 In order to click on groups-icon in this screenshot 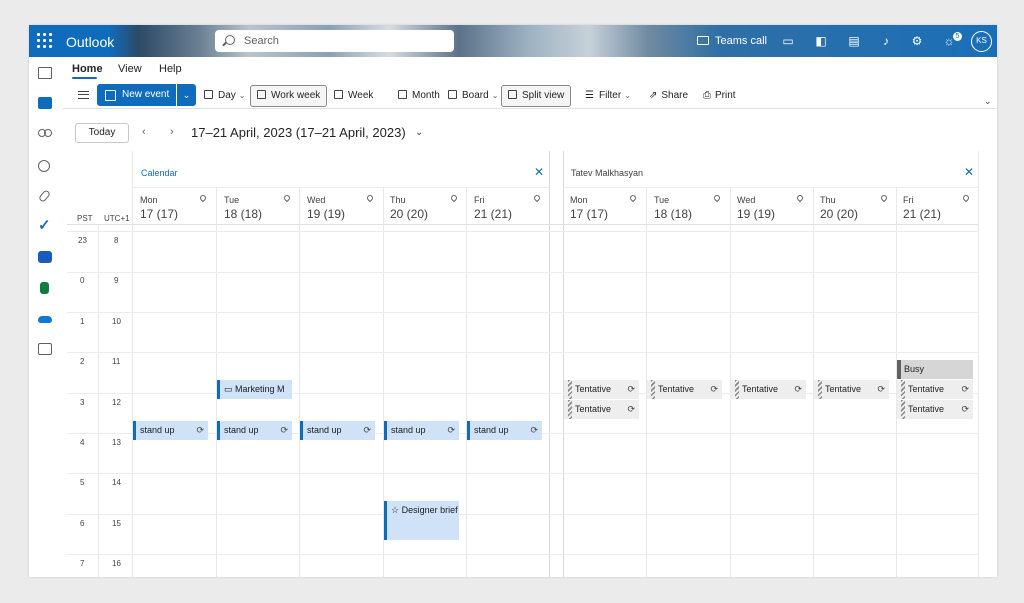, I will do `click(44, 166)`.